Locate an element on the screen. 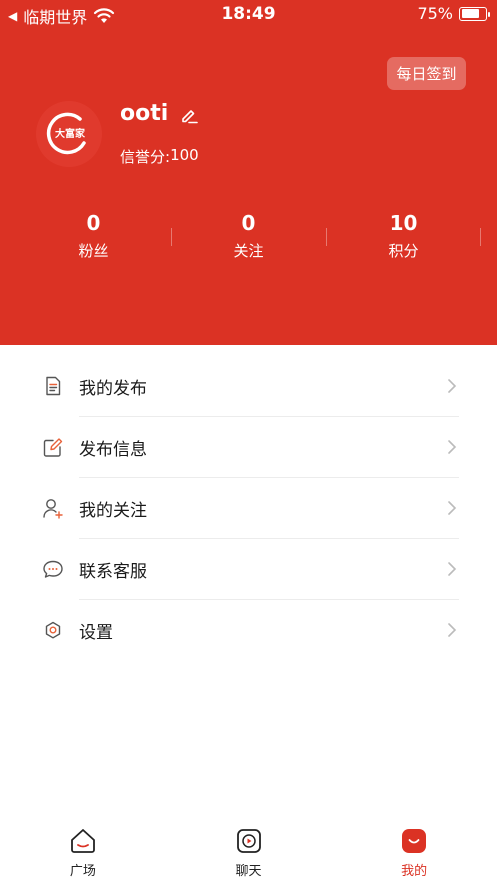 The height and width of the screenshot is (883, 497). tab-chat: 聊天 is located at coordinates (249, 851).